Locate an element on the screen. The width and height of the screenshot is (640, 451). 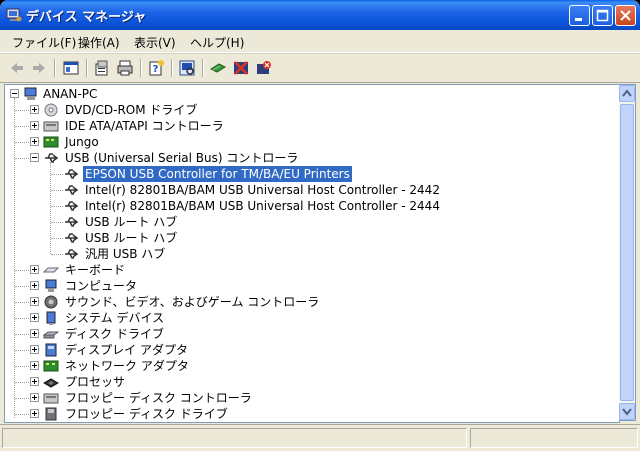
maximize-button is located at coordinates (602, 15).